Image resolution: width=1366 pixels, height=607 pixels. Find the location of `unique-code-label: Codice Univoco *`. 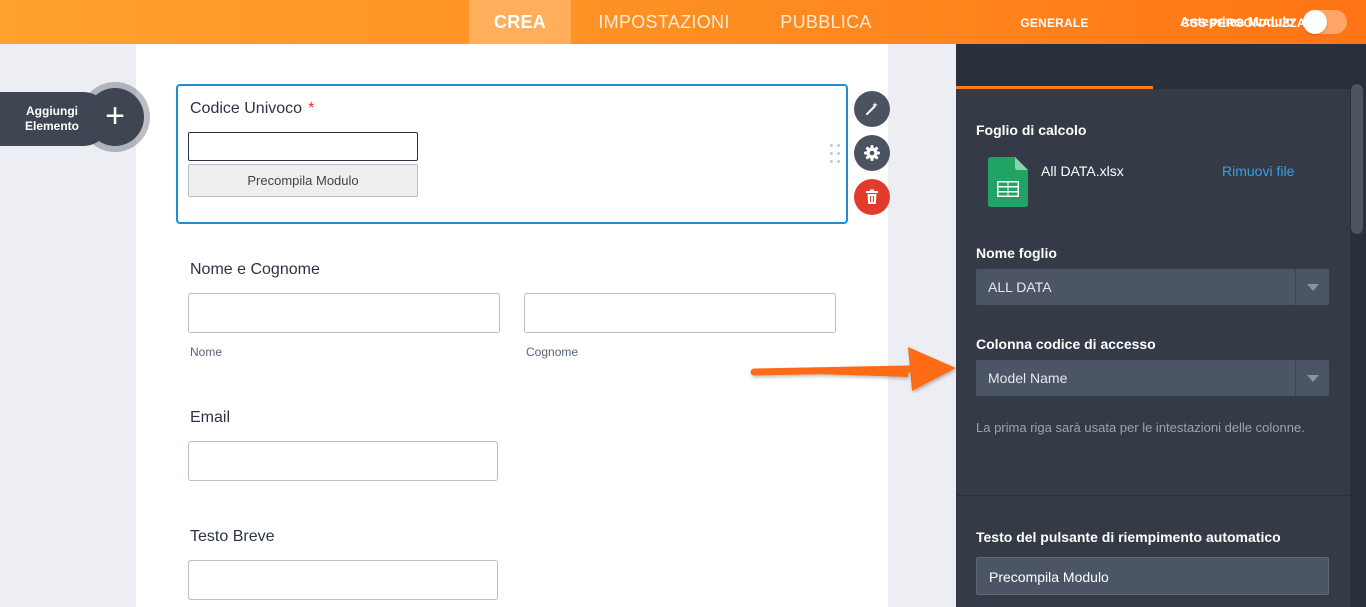

unique-code-label: Codice Univoco * is located at coordinates (252, 108).